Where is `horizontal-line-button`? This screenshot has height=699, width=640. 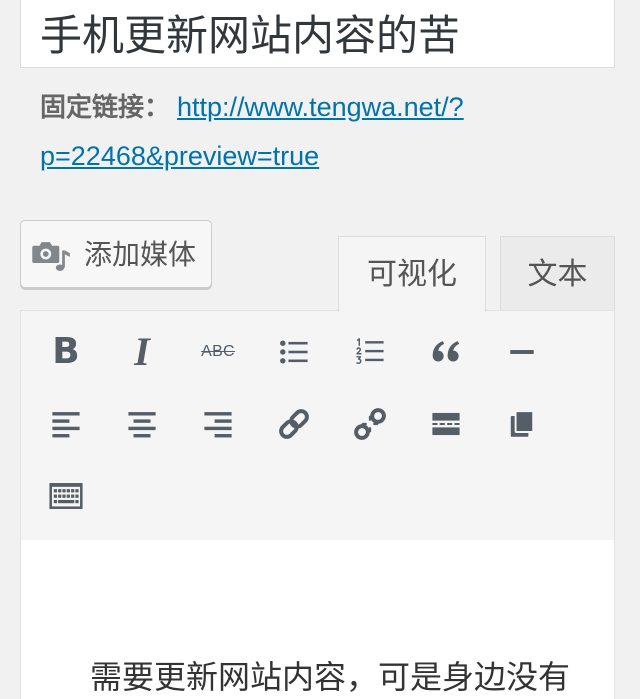
horizontal-line-button is located at coordinates (522, 352).